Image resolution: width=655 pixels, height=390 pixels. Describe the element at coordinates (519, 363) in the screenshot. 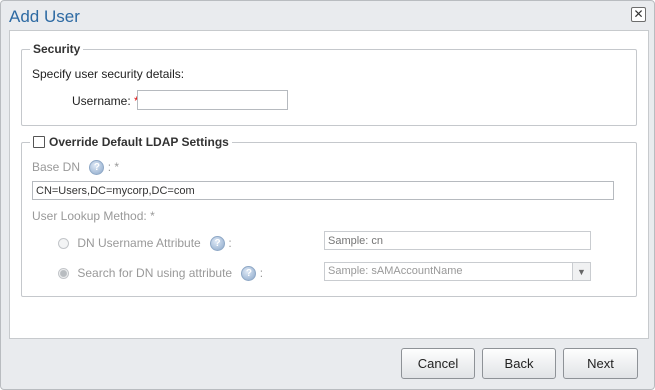

I see `back-button: Back` at that location.